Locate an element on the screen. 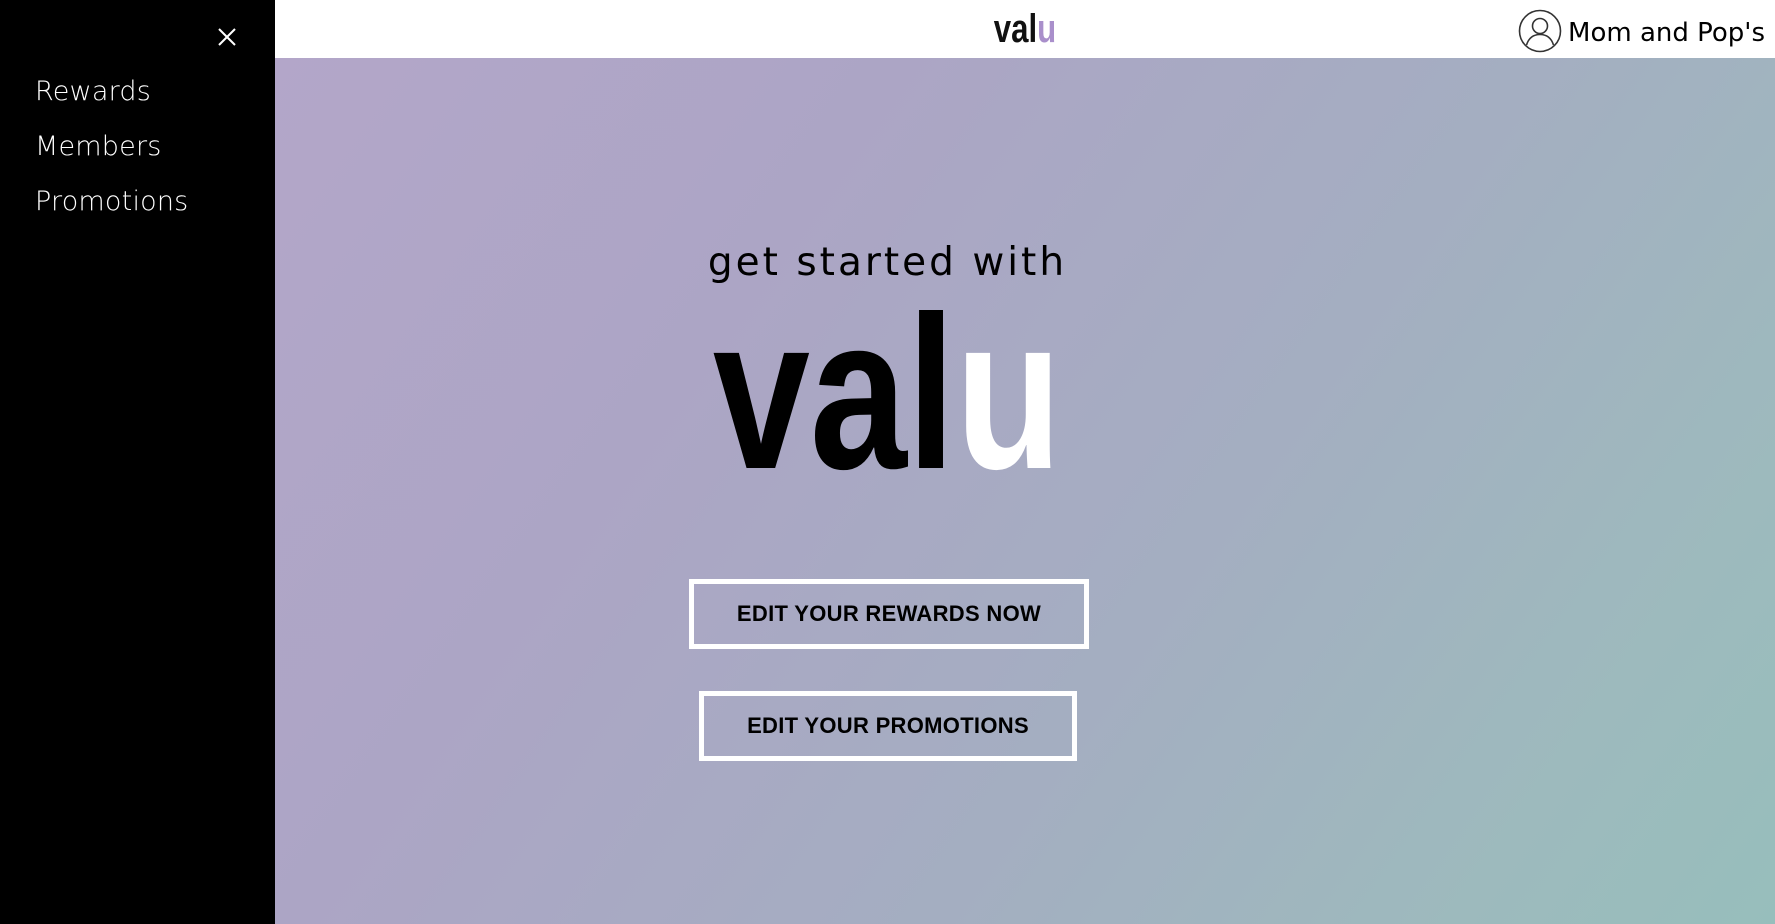  header-logo-part2: u is located at coordinates (1047, 29).